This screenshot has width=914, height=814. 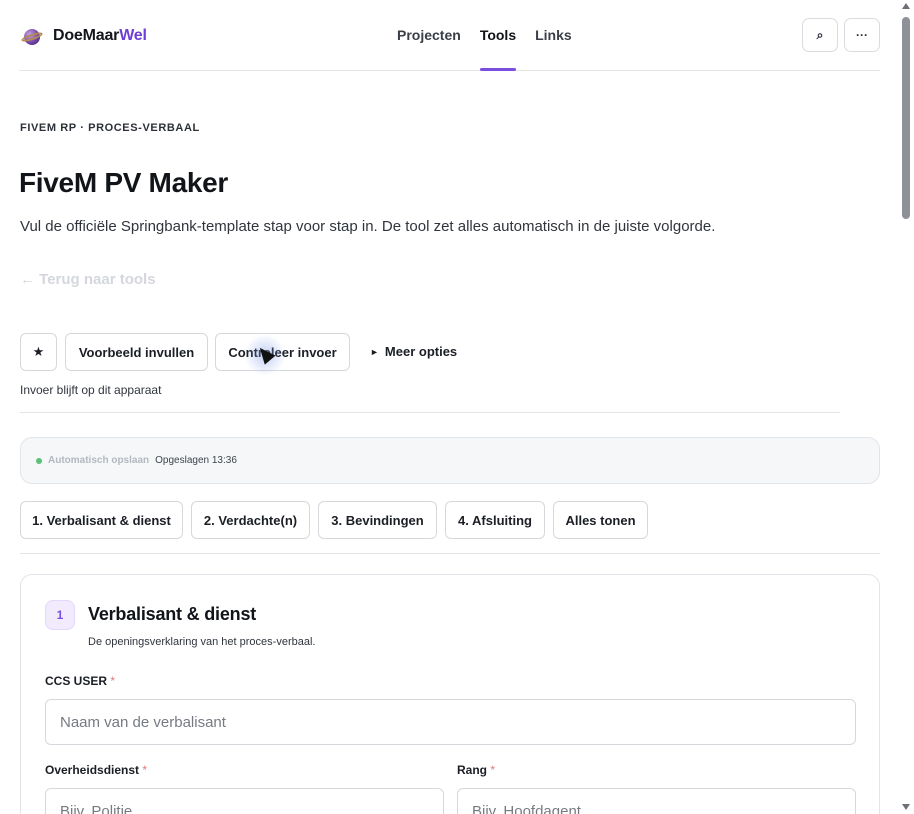 I want to click on step-tab-show-all: Alles tonen, so click(x=600, y=520).